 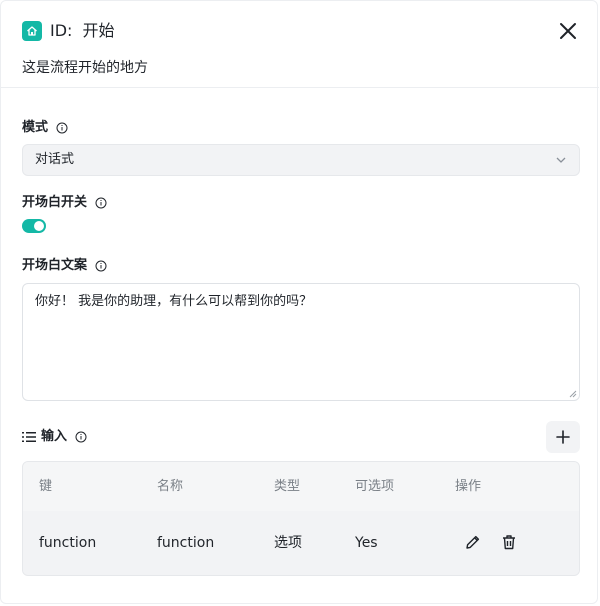 I want to click on column-header-optional: 可选项, so click(x=375, y=486).